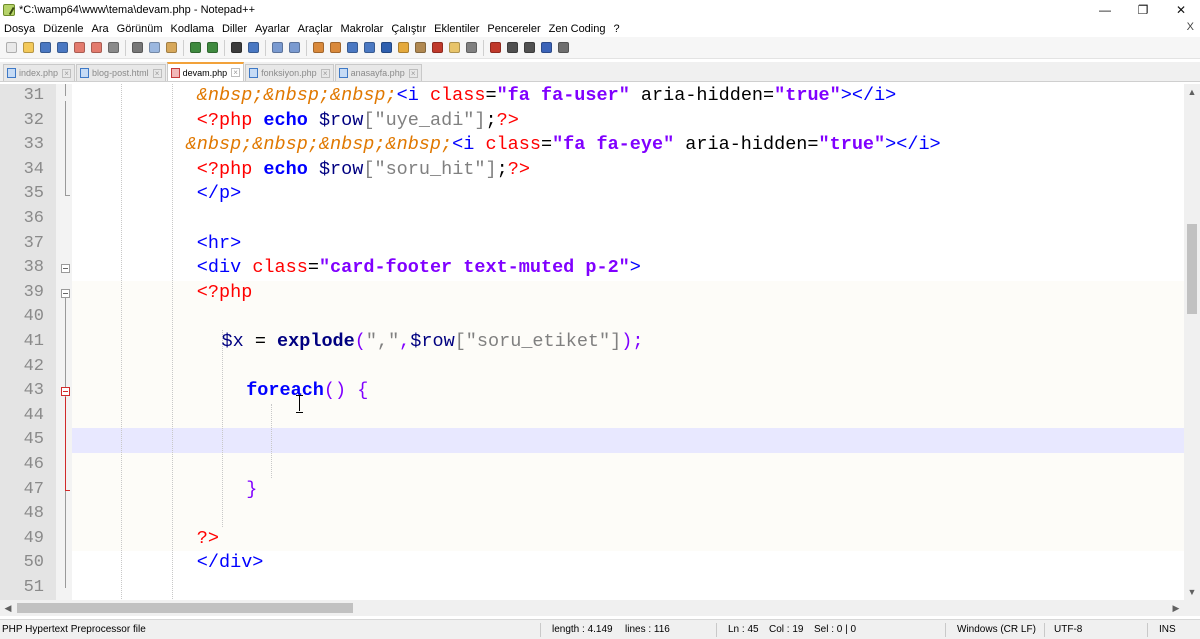 Image resolution: width=1200 pixels, height=639 pixels. Describe the element at coordinates (19, 29) in the screenshot. I see `menu-item-dosya: Dosya` at that location.